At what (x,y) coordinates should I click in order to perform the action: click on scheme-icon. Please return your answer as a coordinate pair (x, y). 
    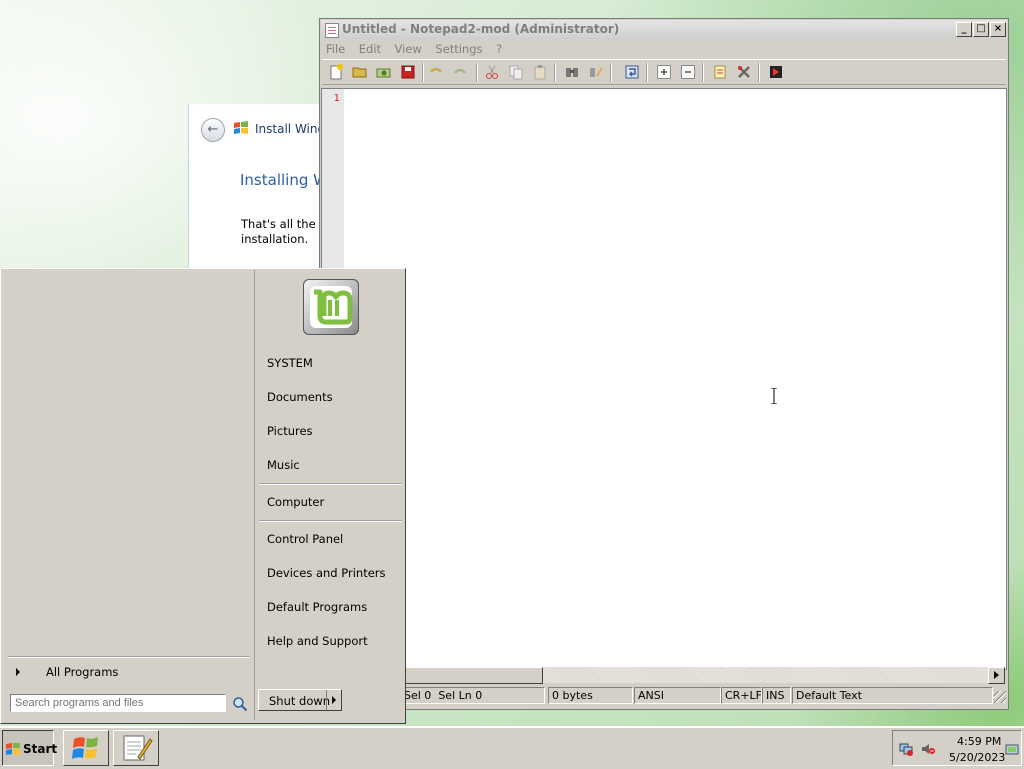
    Looking at the image, I should click on (720, 72).